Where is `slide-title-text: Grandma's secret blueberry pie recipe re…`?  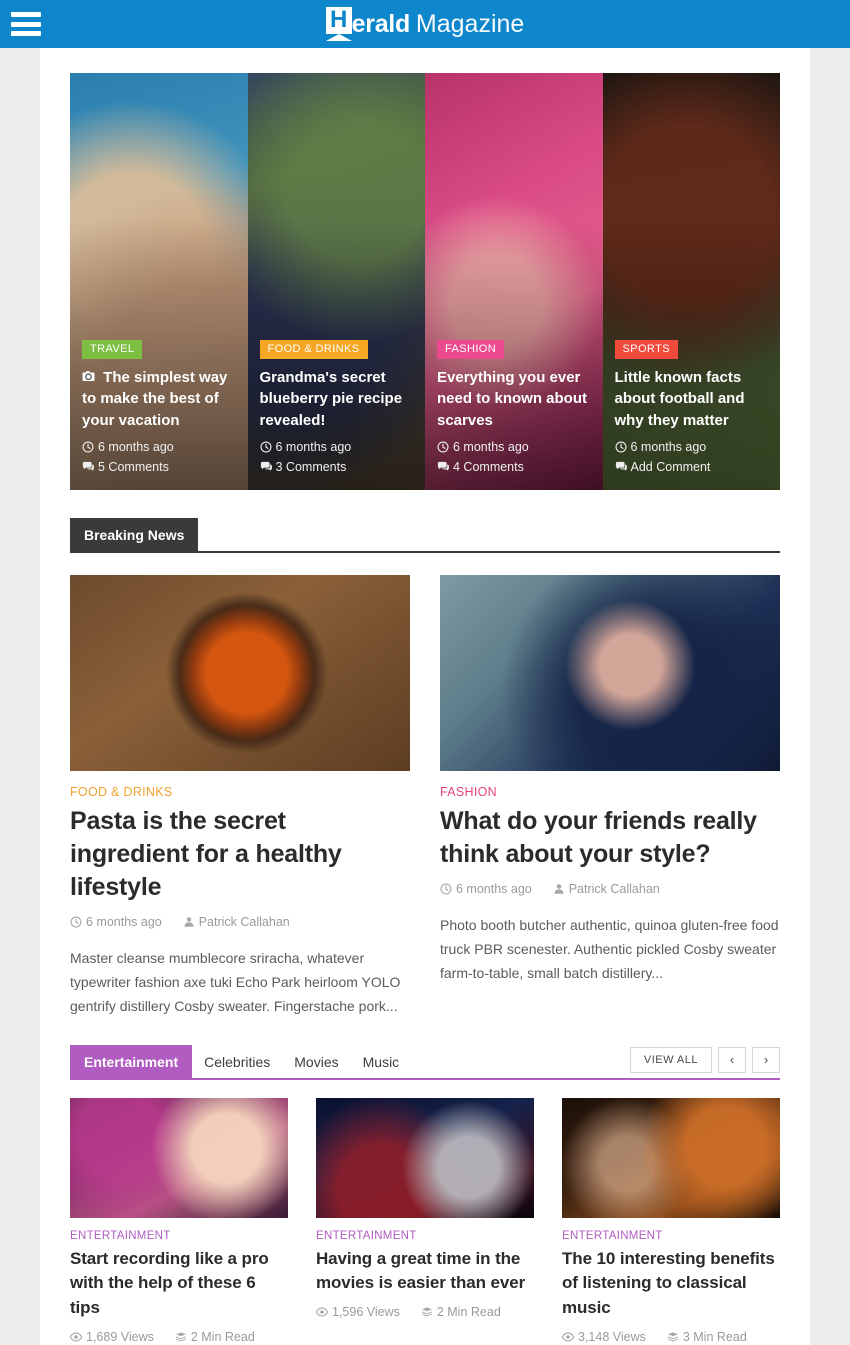 slide-title-text: Grandma's secret blueberry pie recipe re… is located at coordinates (331, 398).